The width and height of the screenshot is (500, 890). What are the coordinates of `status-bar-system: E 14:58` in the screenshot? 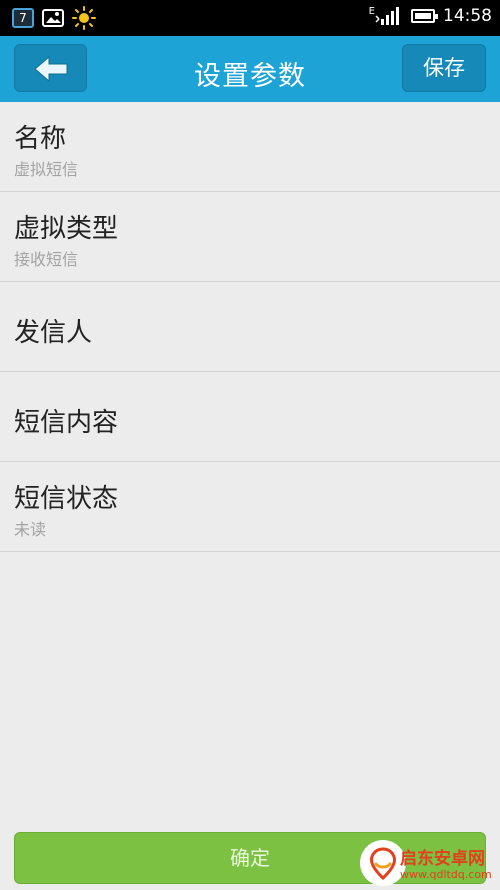 It's located at (430, 16).